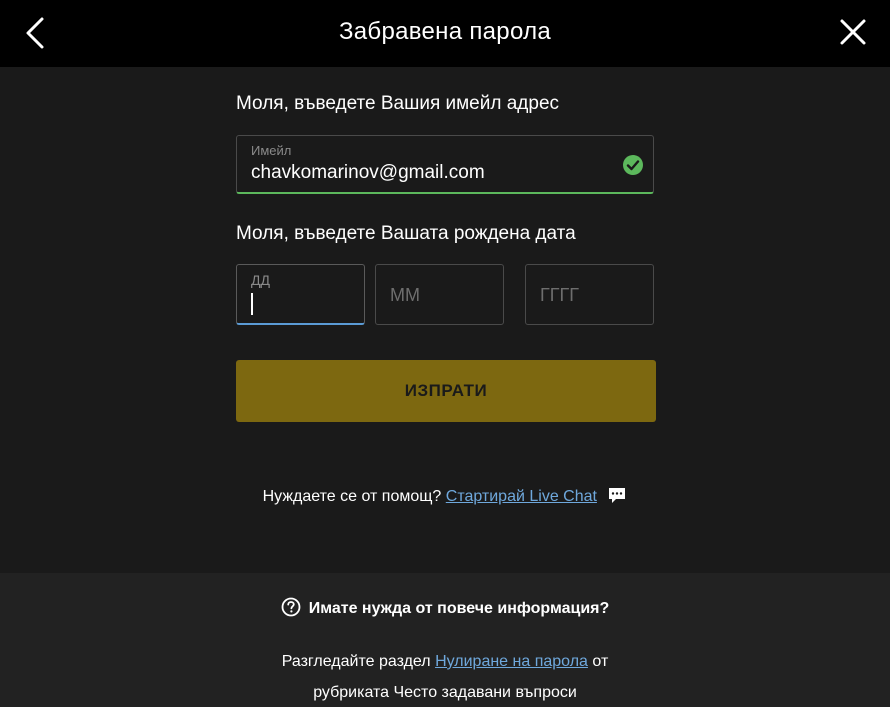  I want to click on faq-suffix: от, so click(600, 661).